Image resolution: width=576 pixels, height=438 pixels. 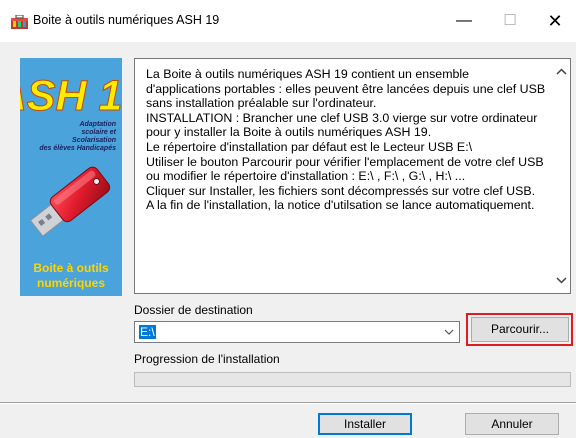 What do you see at coordinates (512, 424) in the screenshot?
I see `cancel-button: Annuler` at bounding box center [512, 424].